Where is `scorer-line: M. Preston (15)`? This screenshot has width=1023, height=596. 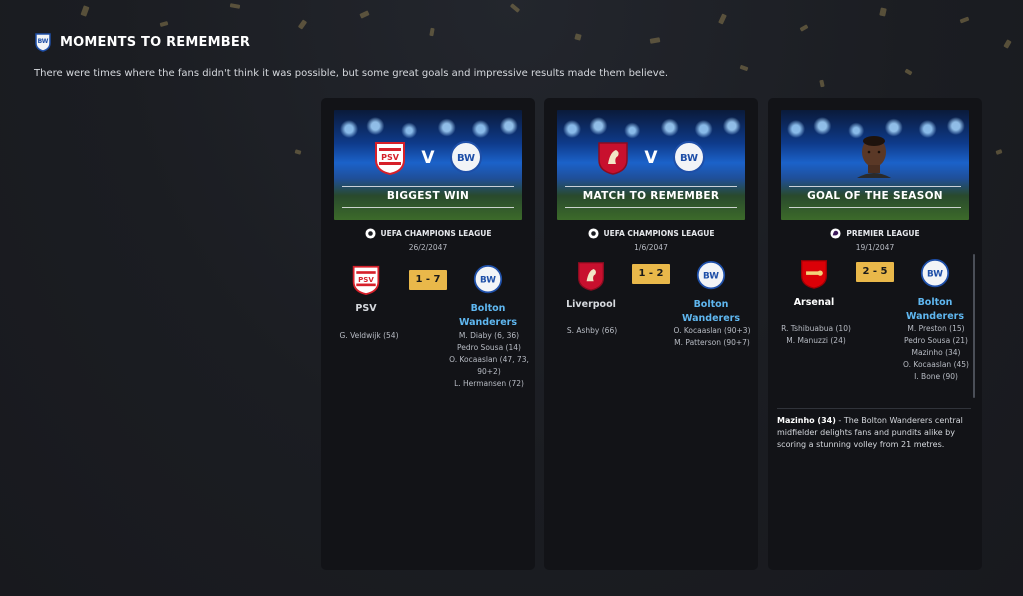 scorer-line: M. Preston (15) is located at coordinates (936, 328).